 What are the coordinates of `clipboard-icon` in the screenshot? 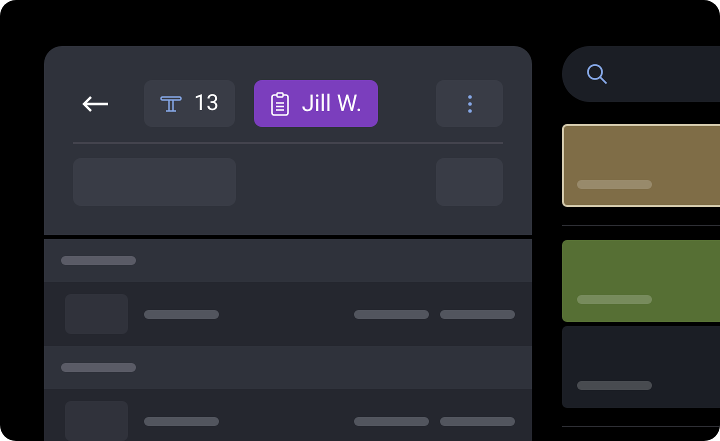 It's located at (280, 104).